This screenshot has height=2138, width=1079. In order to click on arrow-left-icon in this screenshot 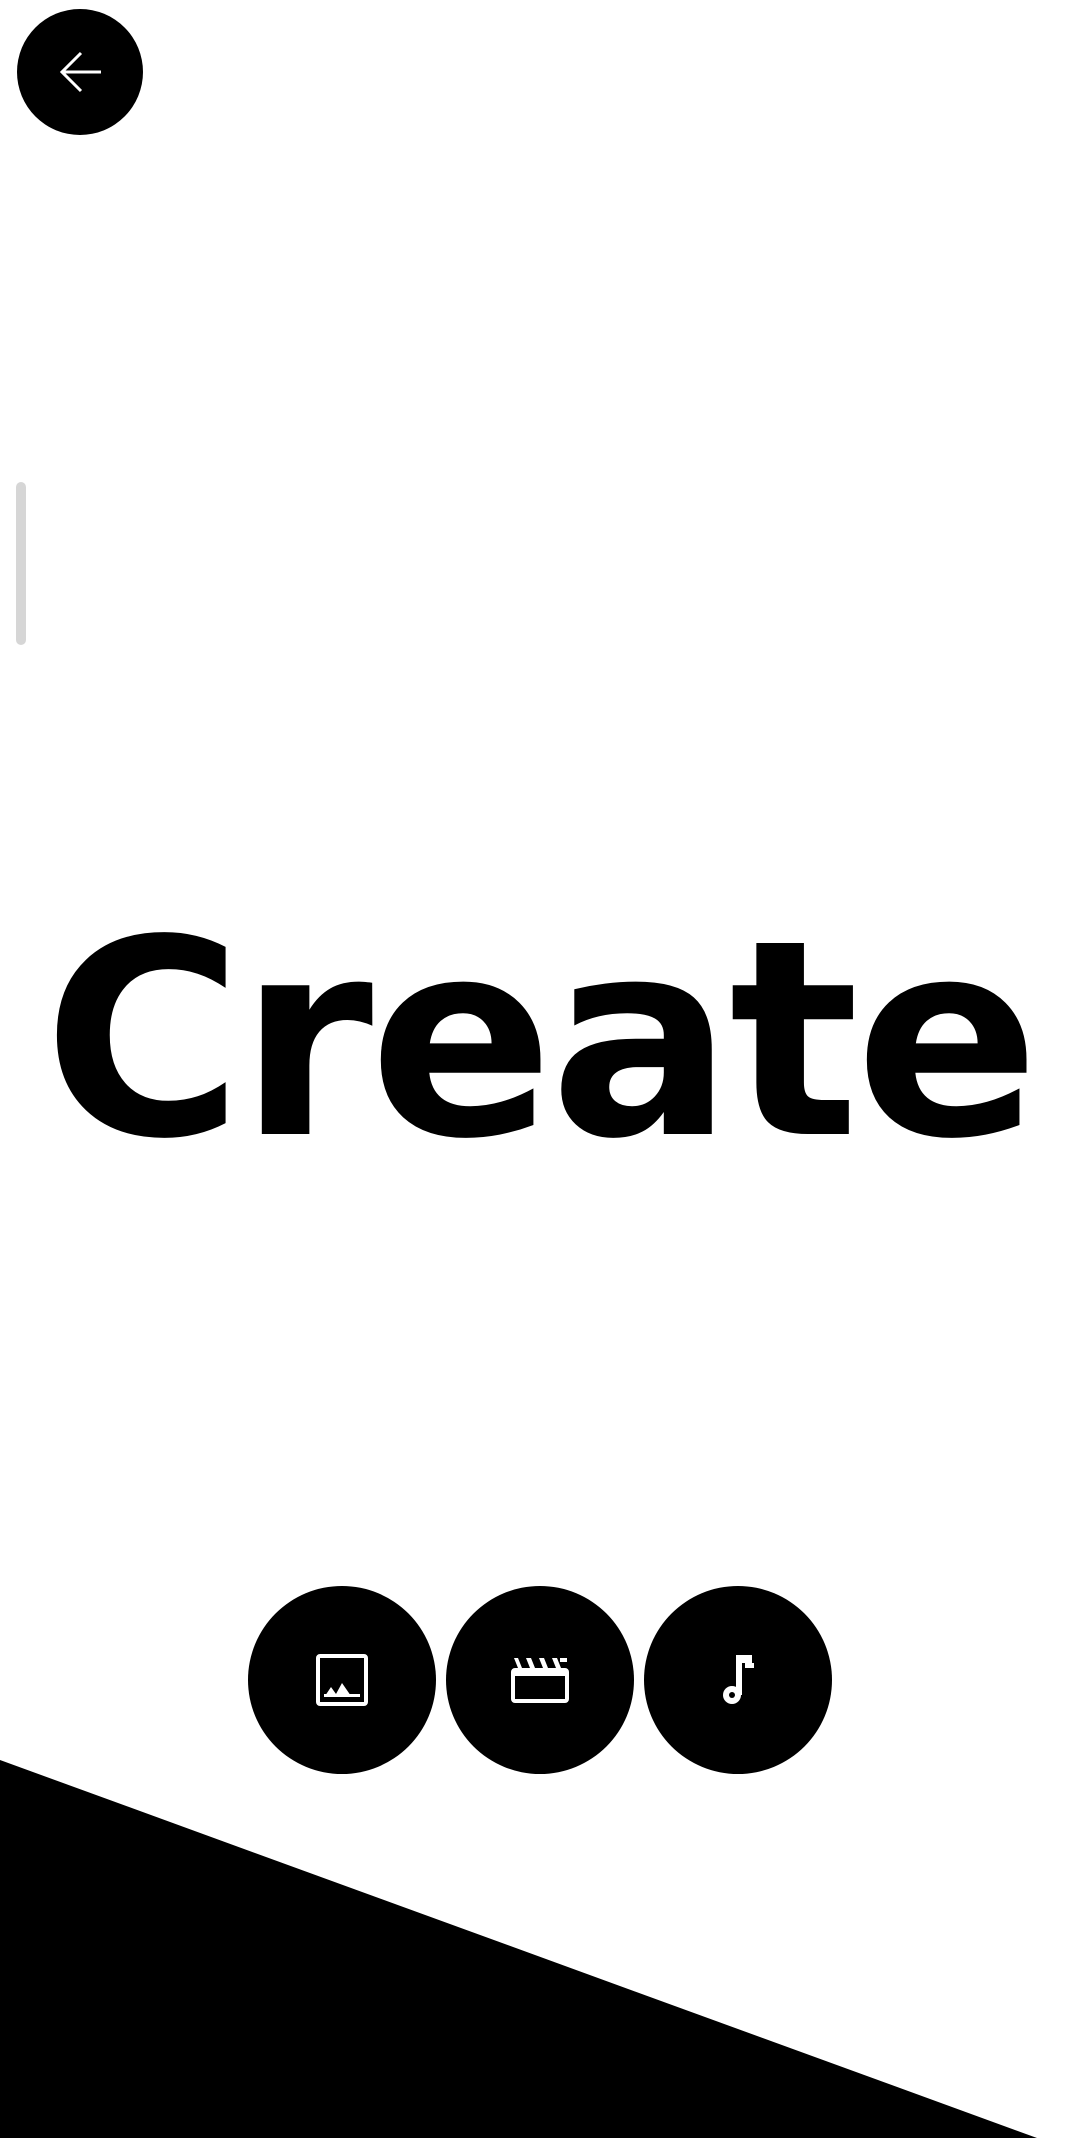, I will do `click(80, 72)`.